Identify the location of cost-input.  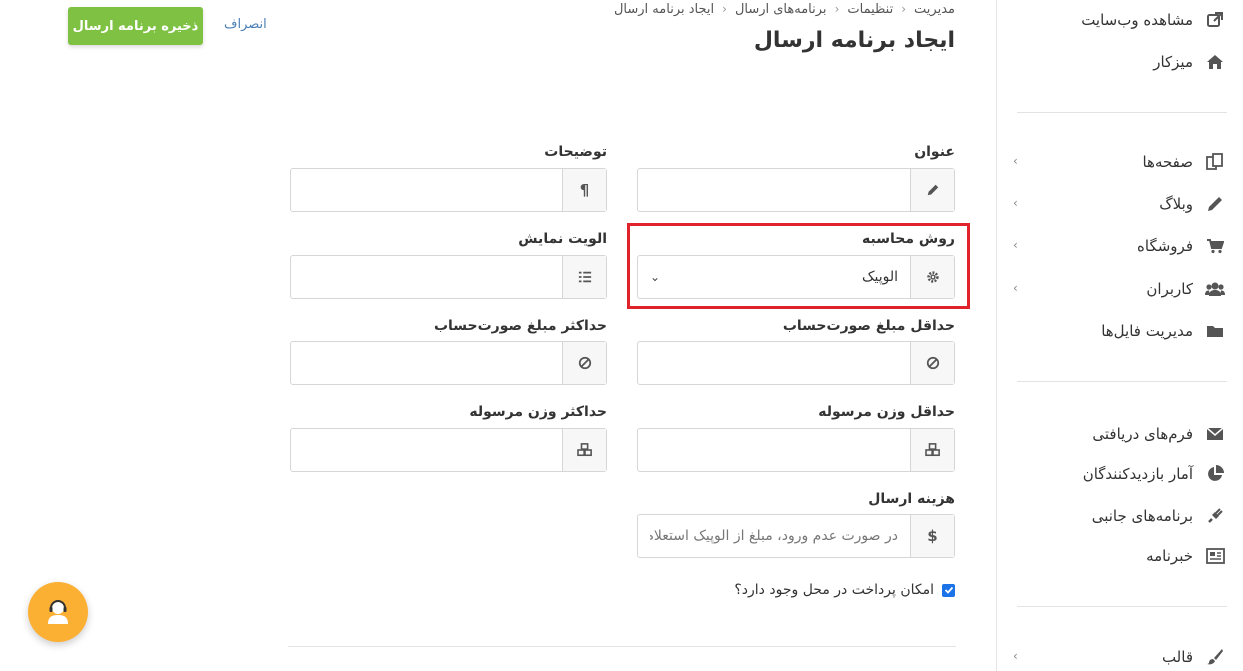
(774, 536).